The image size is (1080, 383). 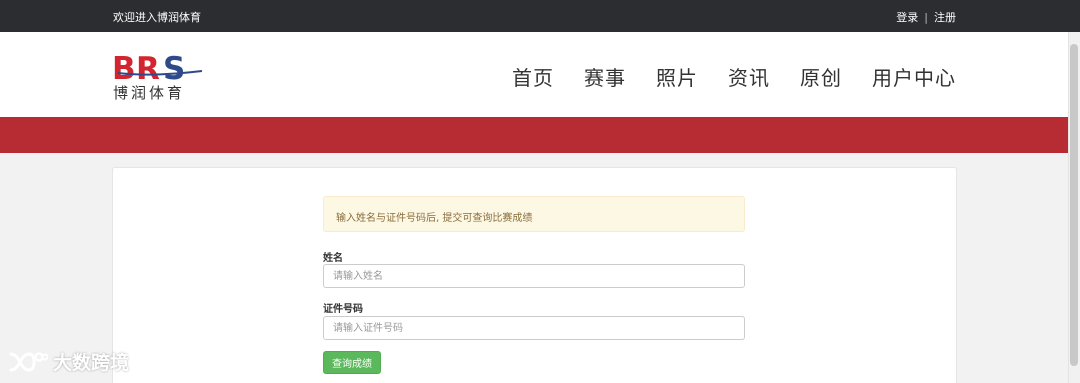 What do you see at coordinates (534, 328) in the screenshot?
I see `id-number-input` at bounding box center [534, 328].